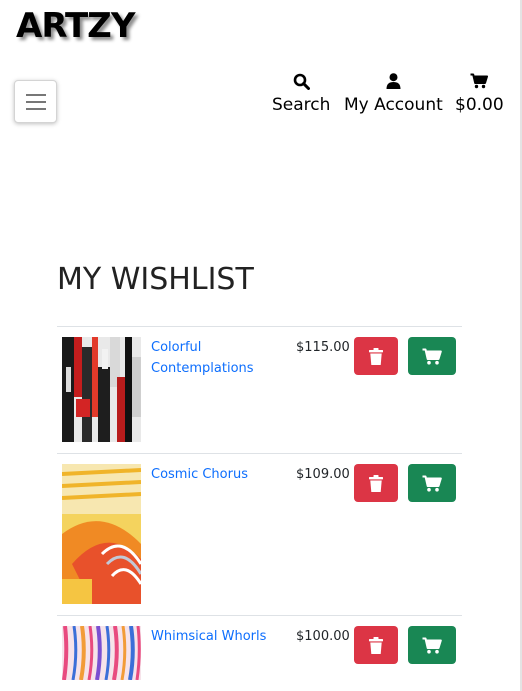  Describe the element at coordinates (393, 105) in the screenshot. I see `nav-account-label: My Account` at that location.